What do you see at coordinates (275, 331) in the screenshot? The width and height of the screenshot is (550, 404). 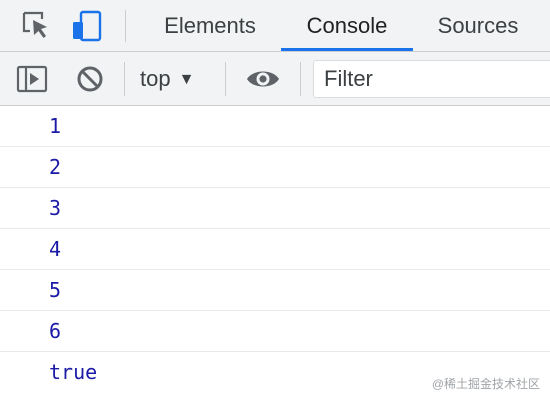 I see `console-line: 6` at bounding box center [275, 331].